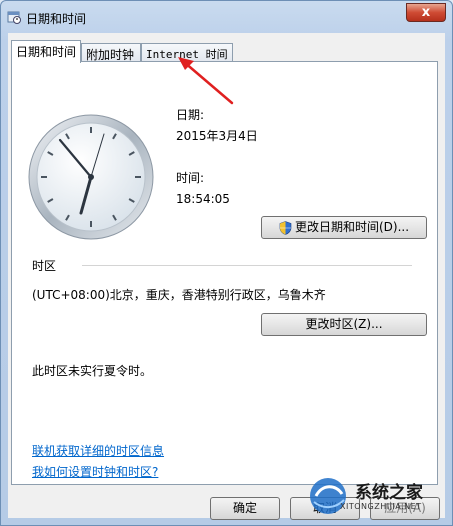  I want to click on watermark-brand: 系统之家, so click(389, 493).